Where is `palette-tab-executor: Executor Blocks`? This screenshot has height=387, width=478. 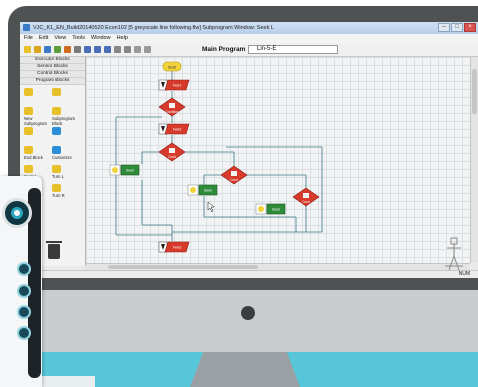
palette-tab-executor: Executor Blocks is located at coordinates (52, 60).